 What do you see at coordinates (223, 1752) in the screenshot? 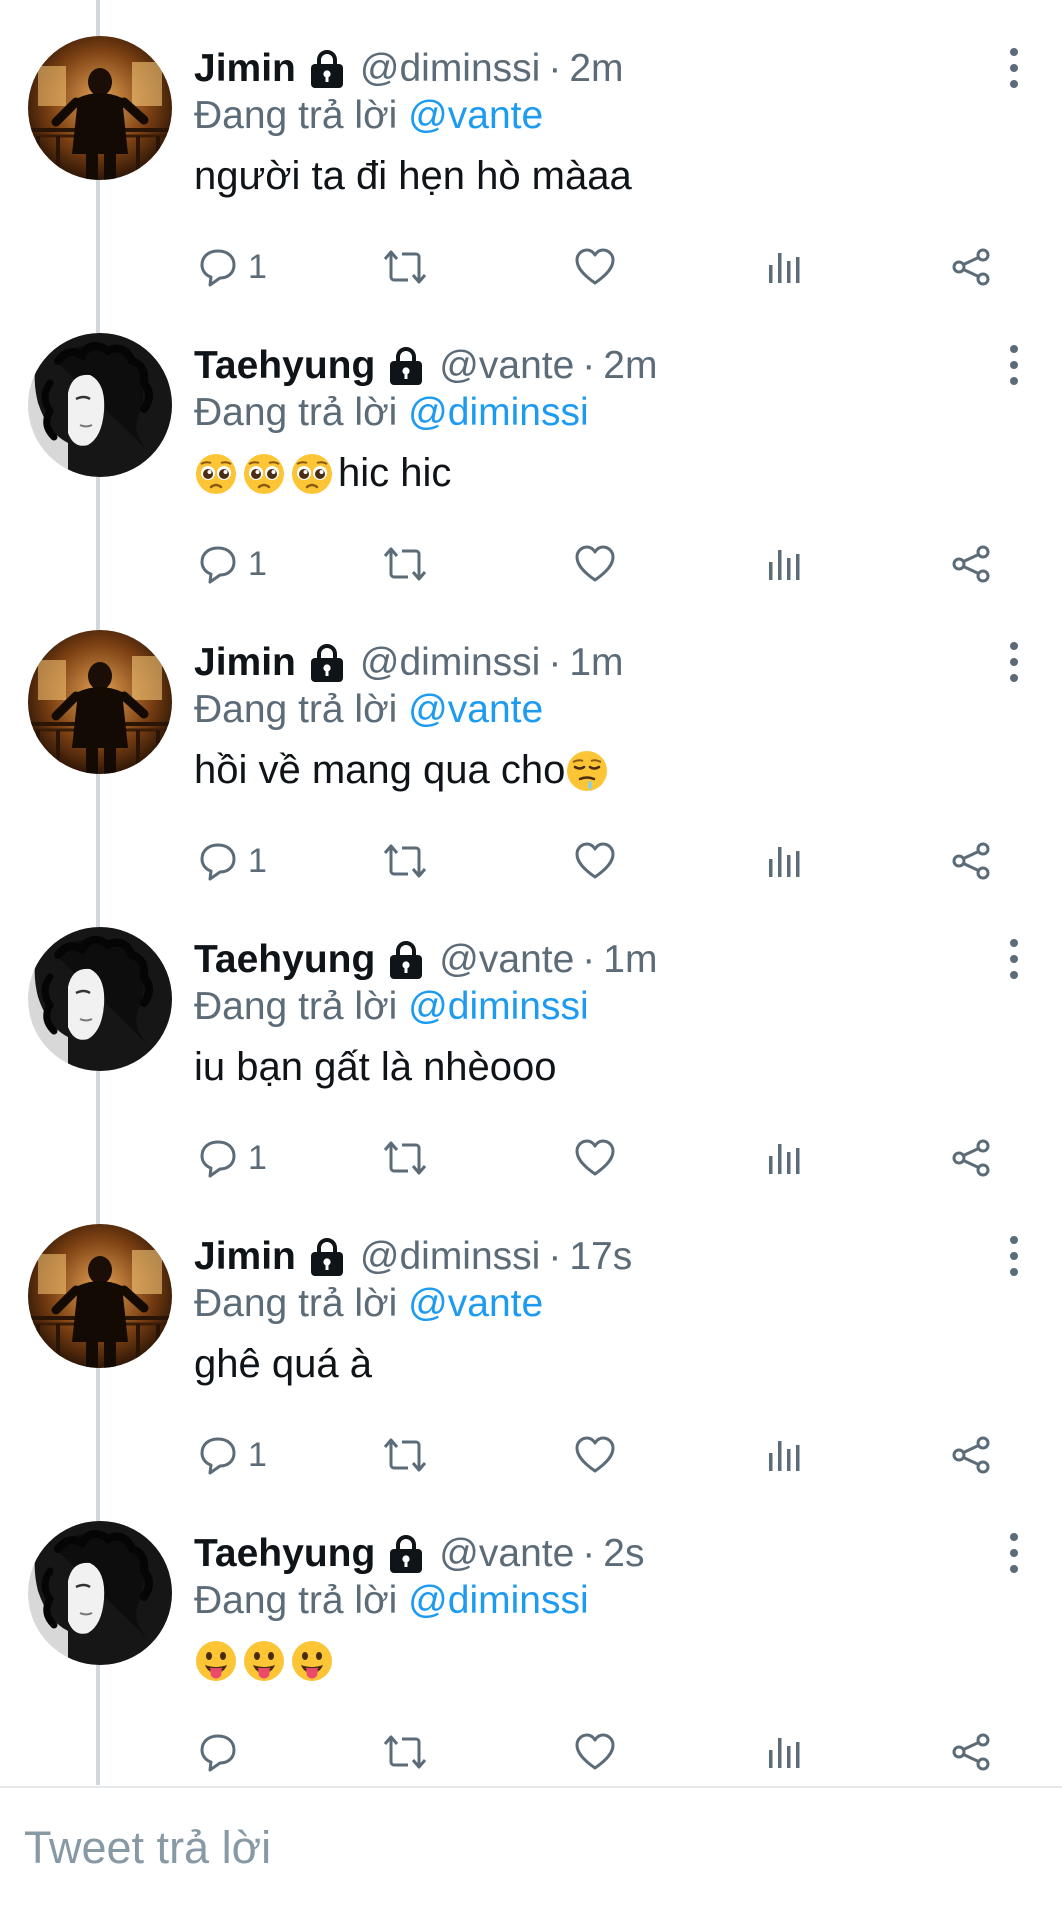
I see `reply-button` at bounding box center [223, 1752].